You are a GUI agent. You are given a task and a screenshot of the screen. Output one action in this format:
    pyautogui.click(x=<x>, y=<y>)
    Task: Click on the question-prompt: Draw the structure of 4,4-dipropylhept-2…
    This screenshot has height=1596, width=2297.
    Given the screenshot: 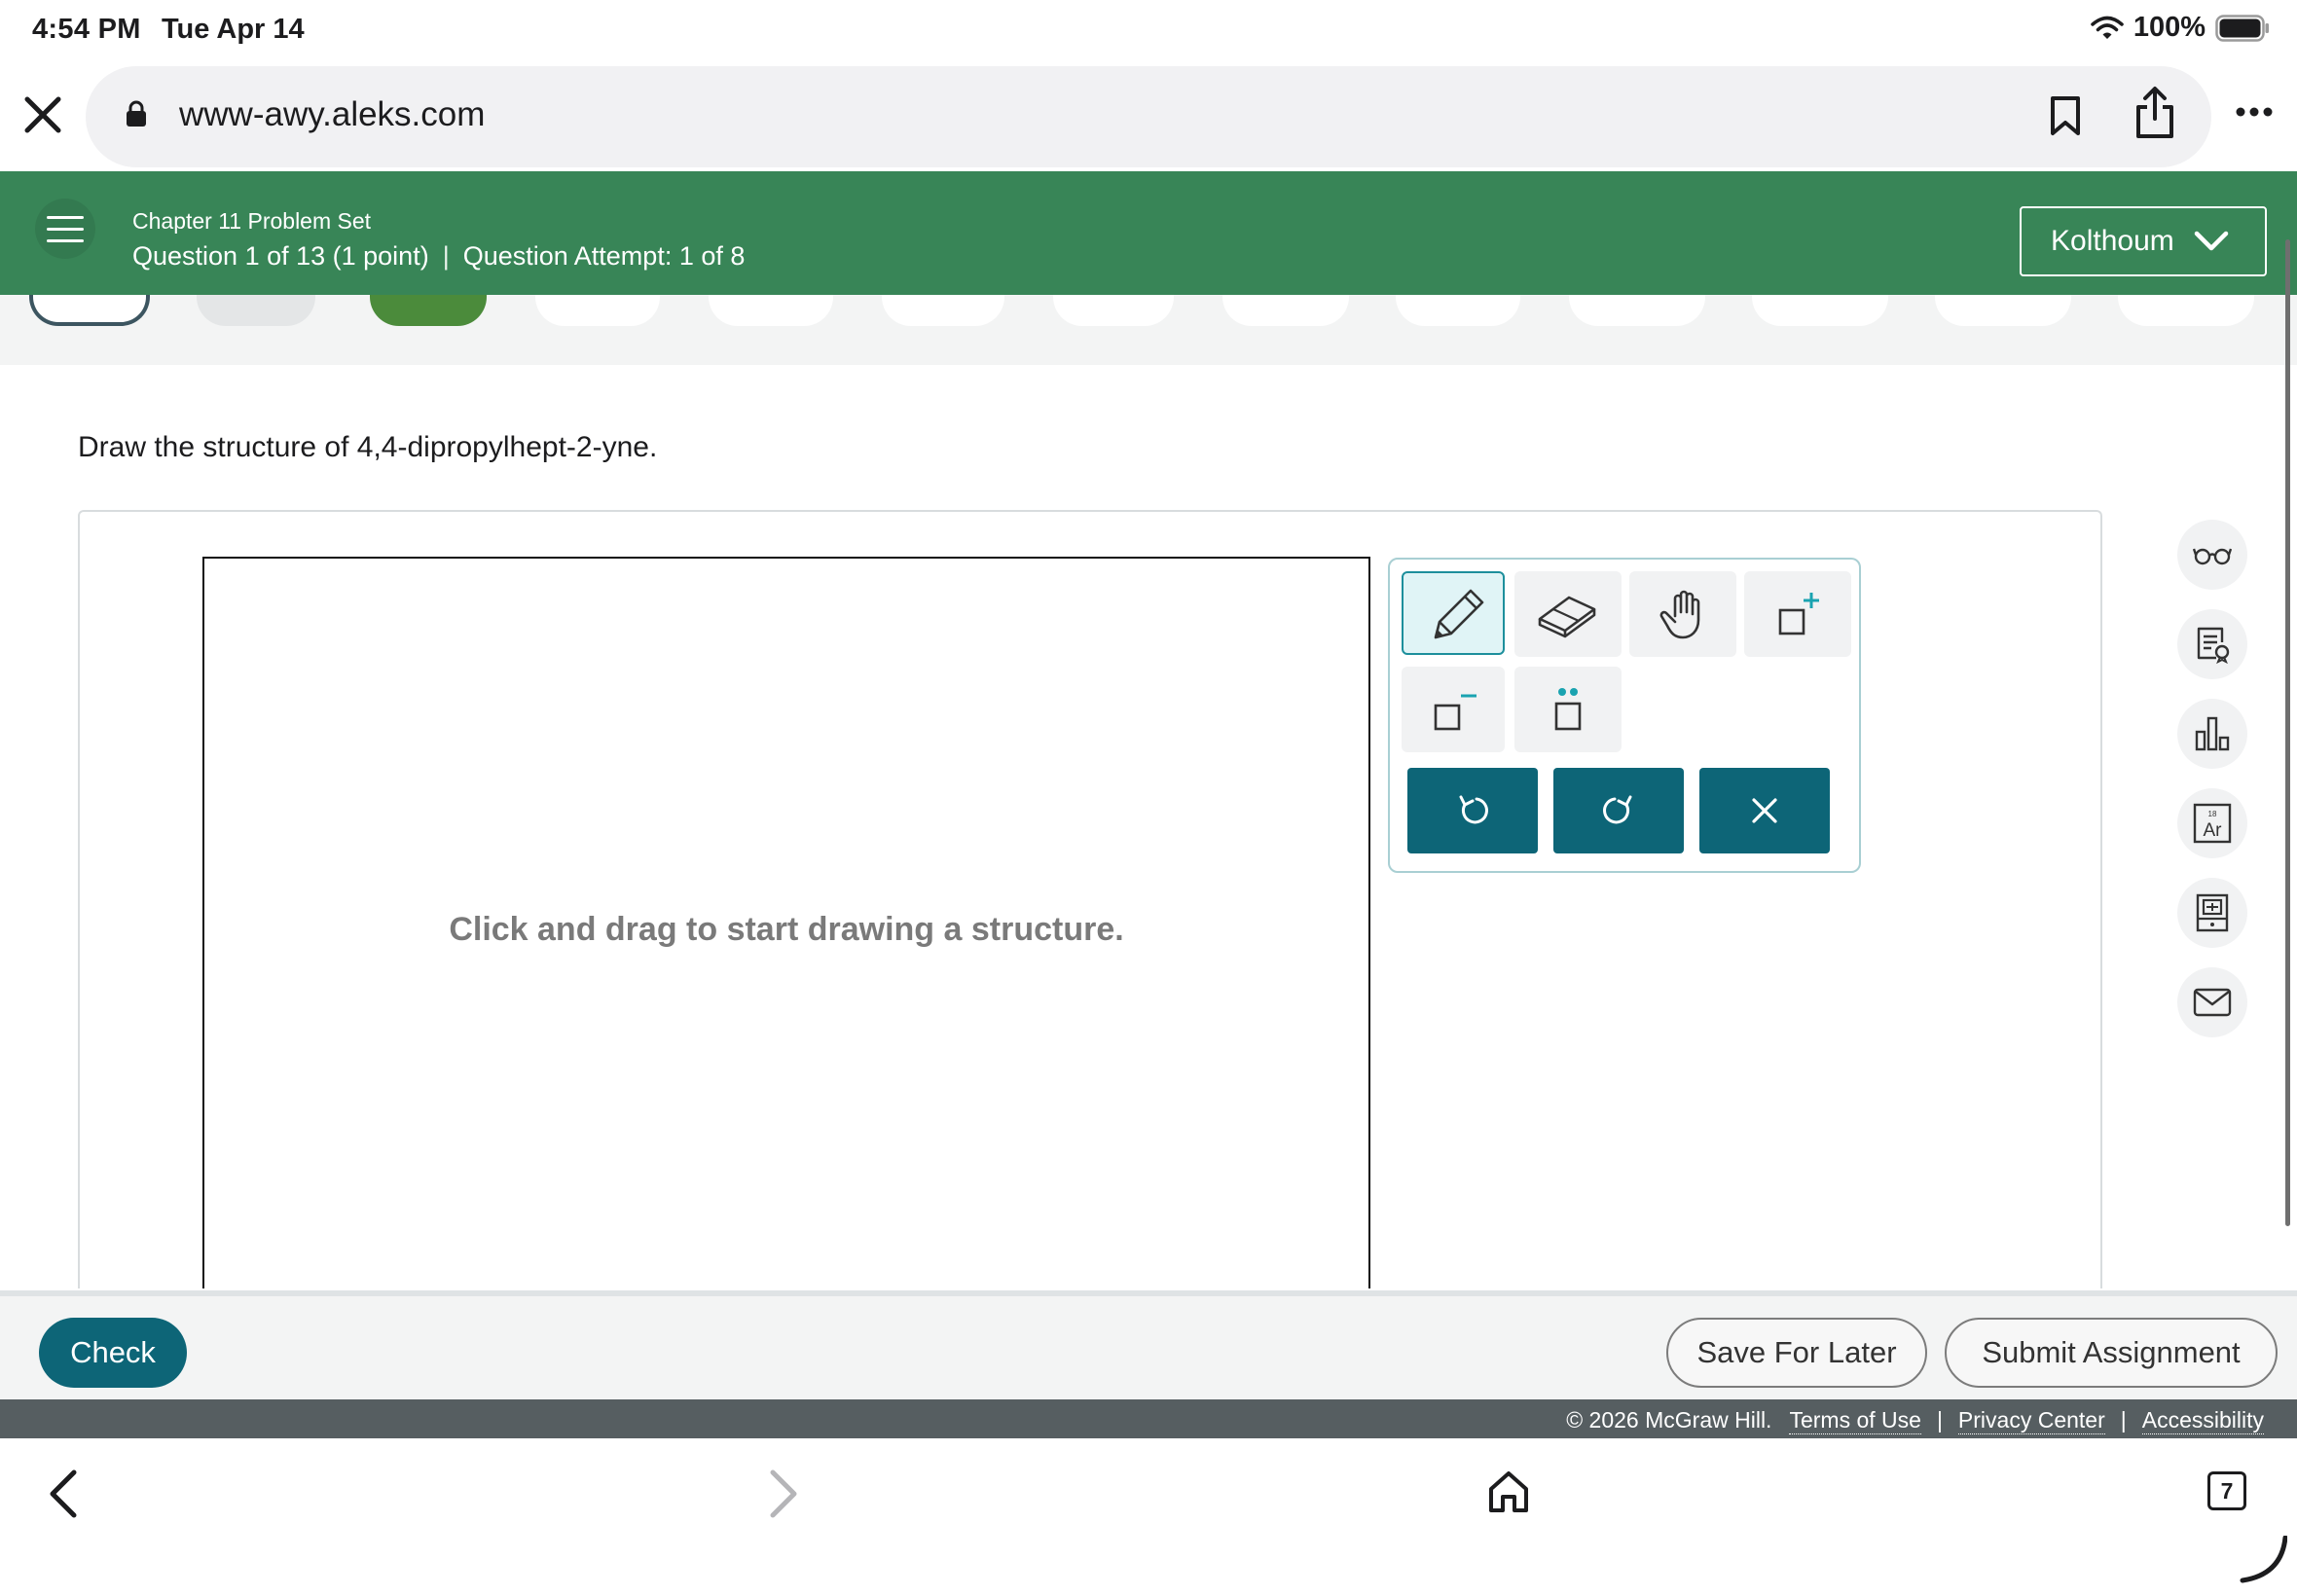 What is the action you would take?
    pyautogui.click(x=368, y=447)
    